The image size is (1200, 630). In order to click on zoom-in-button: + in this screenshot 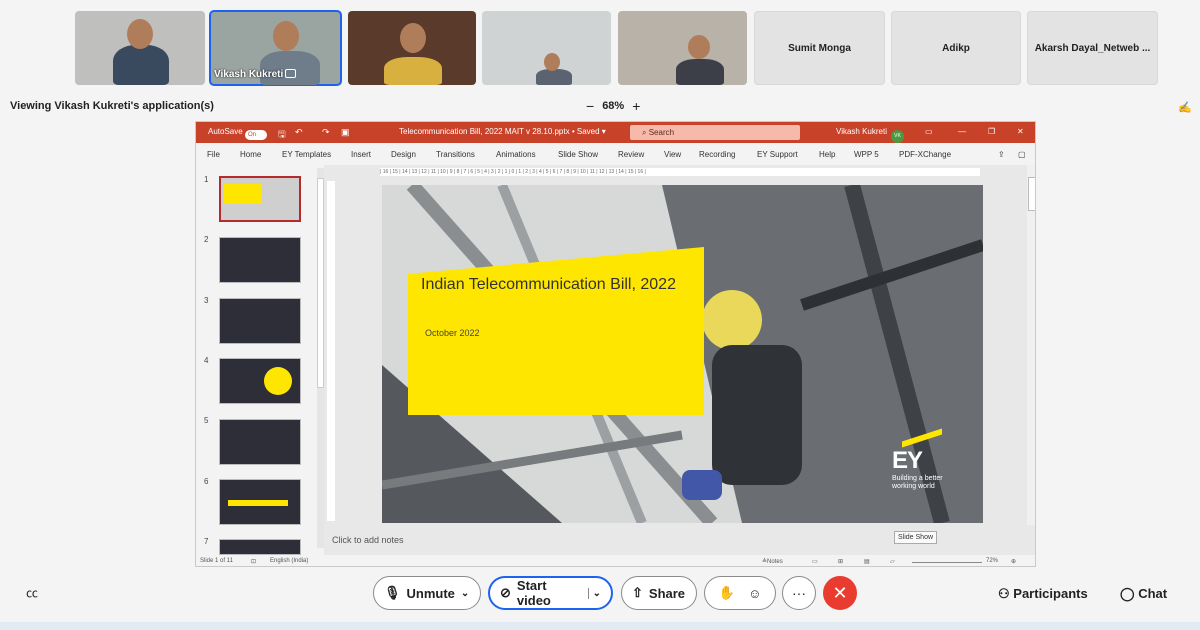, I will do `click(636, 106)`.